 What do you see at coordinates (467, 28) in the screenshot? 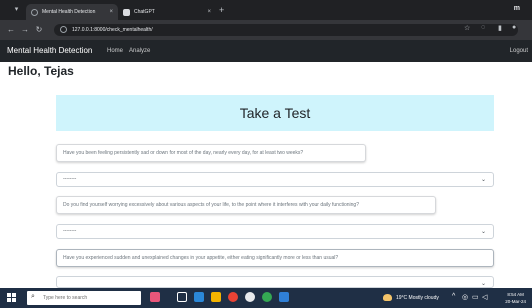
I see `bookmark-star-icon: ☆` at bounding box center [467, 28].